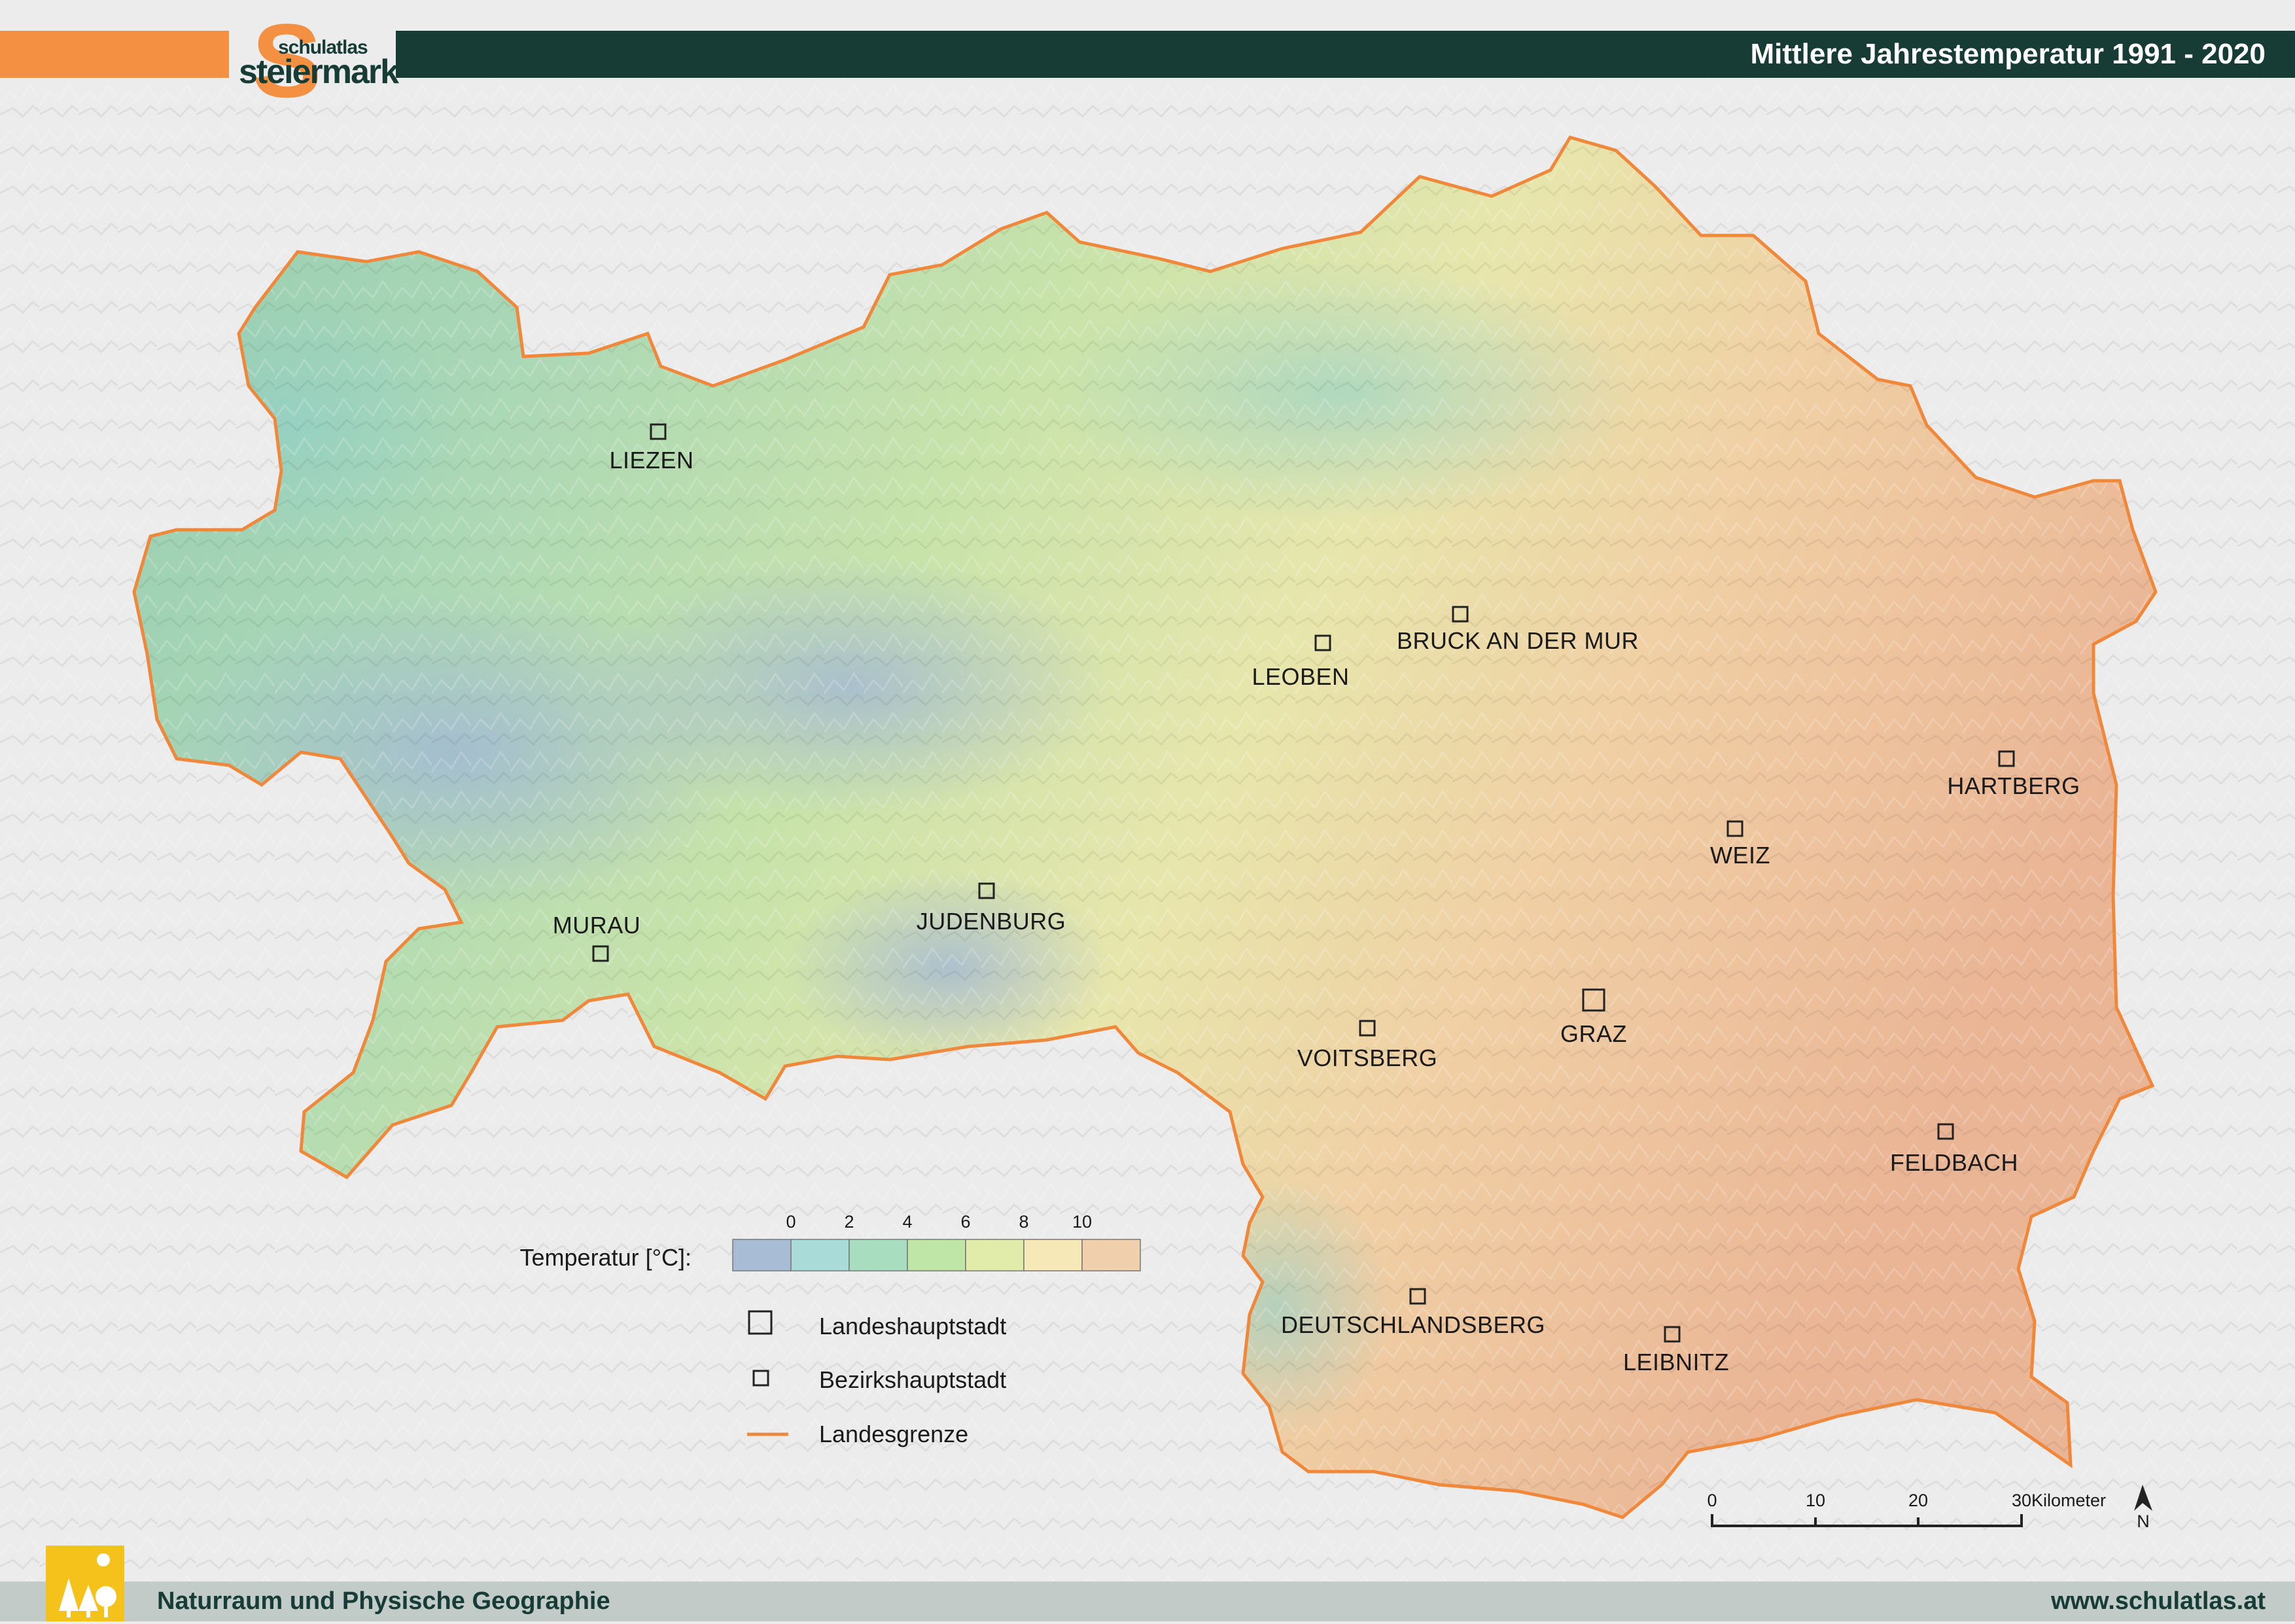 The image size is (2295, 1624). I want to click on scale-tick-30: 30, so click(2021, 1501).